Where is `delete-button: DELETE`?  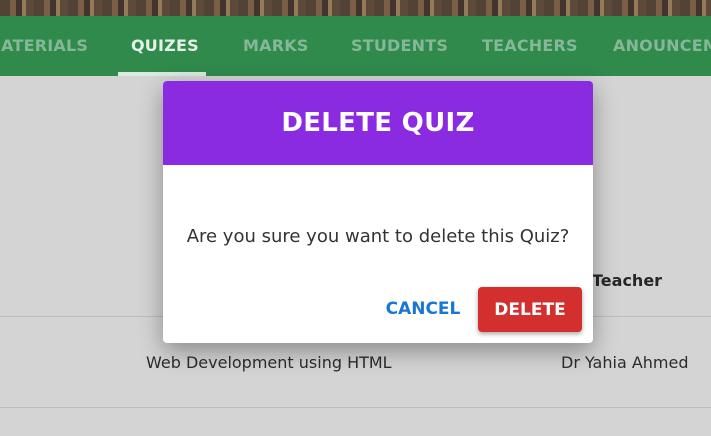
delete-button: DELETE is located at coordinates (530, 309).